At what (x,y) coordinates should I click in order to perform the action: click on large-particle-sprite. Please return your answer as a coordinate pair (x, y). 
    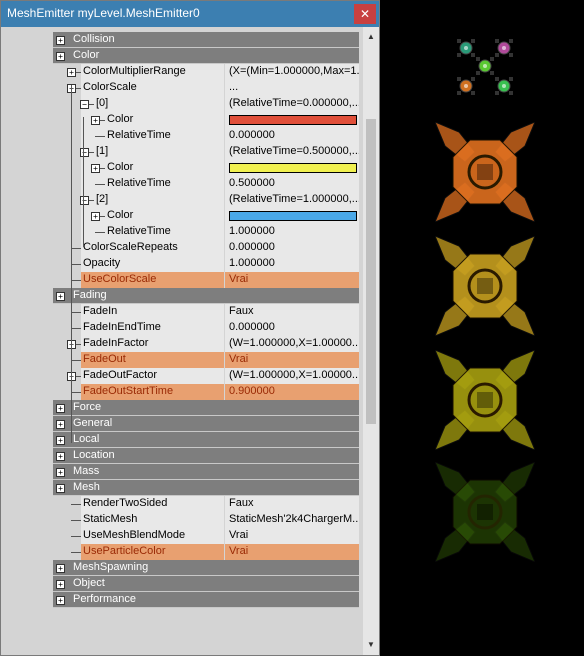
    Looking at the image, I should click on (485, 512).